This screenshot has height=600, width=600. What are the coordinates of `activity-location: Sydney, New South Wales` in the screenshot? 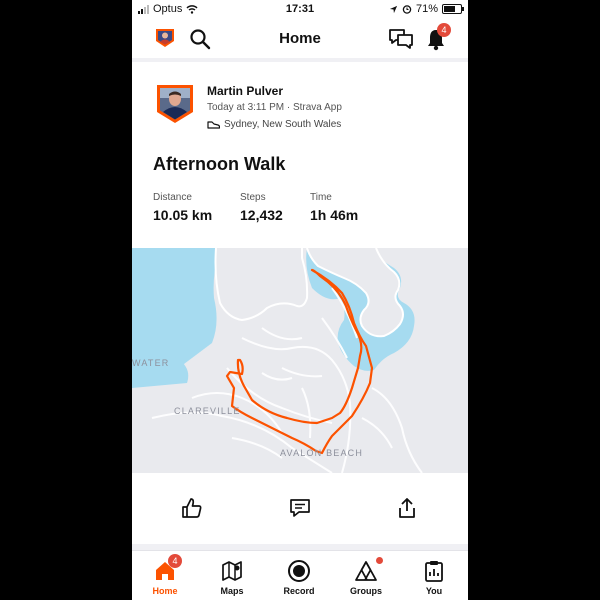 It's located at (274, 124).